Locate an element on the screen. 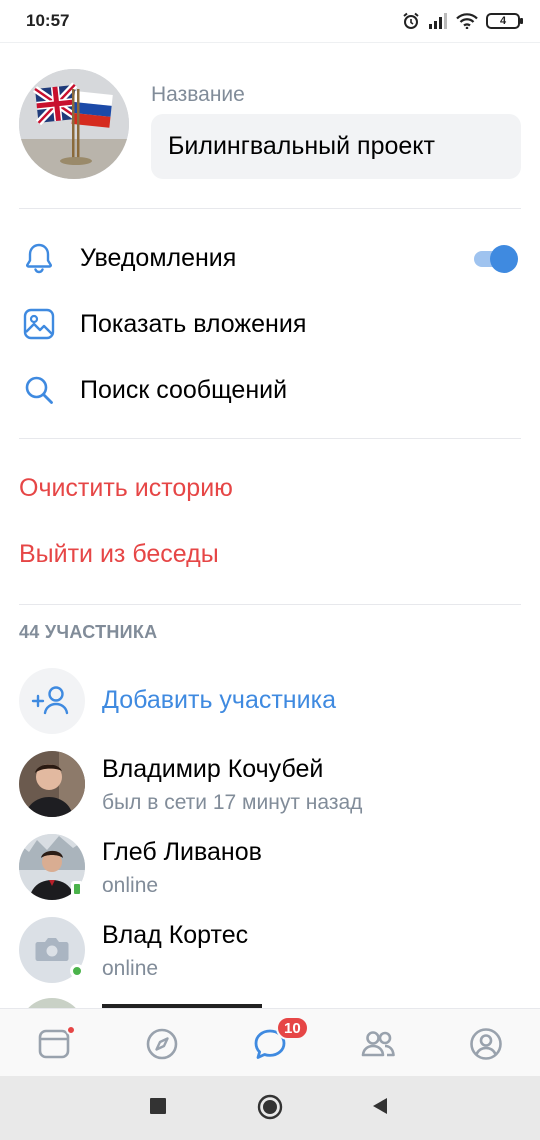  profile-icon is located at coordinates (486, 1044).